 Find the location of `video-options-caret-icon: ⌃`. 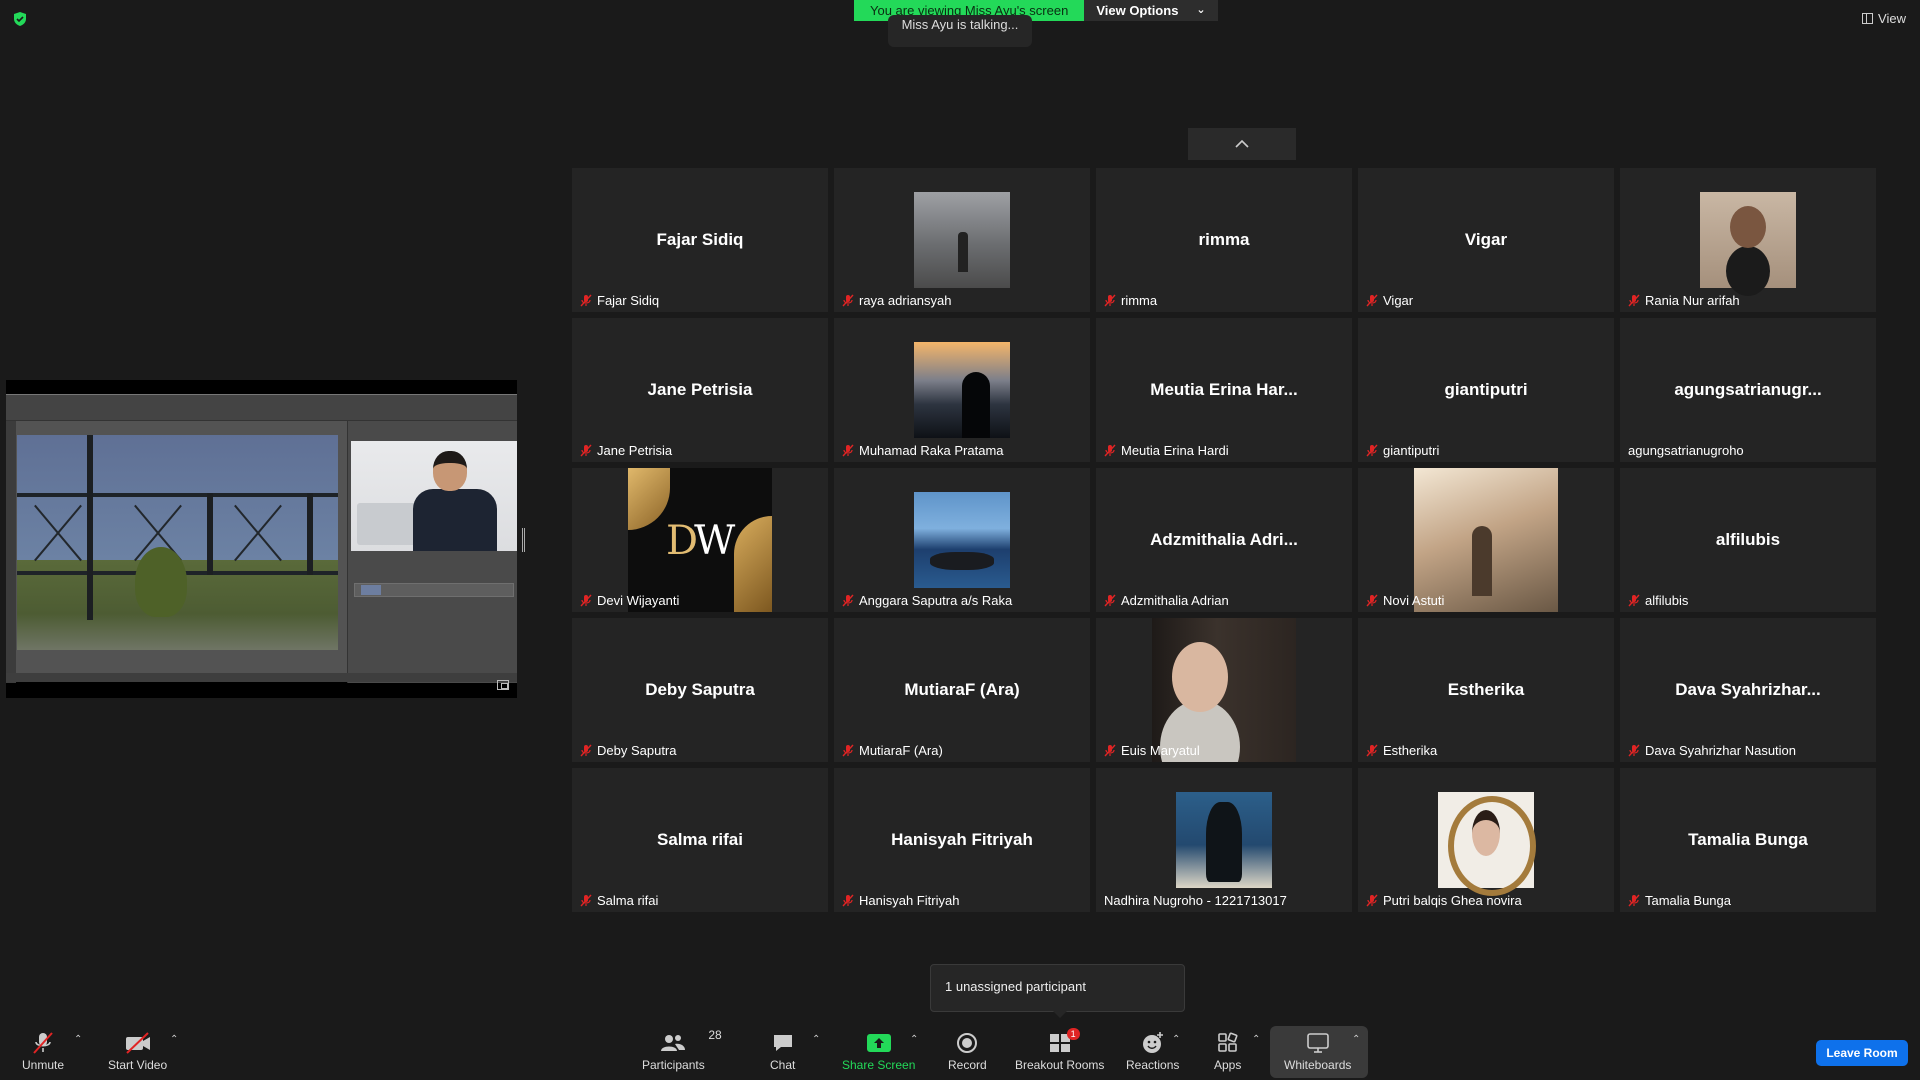

video-options-caret-icon: ⌃ is located at coordinates (174, 1039).